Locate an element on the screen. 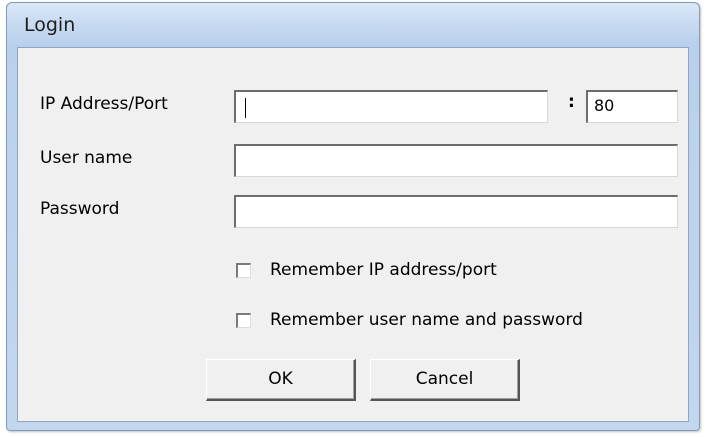  cancel-button: Cancel is located at coordinates (445, 380).